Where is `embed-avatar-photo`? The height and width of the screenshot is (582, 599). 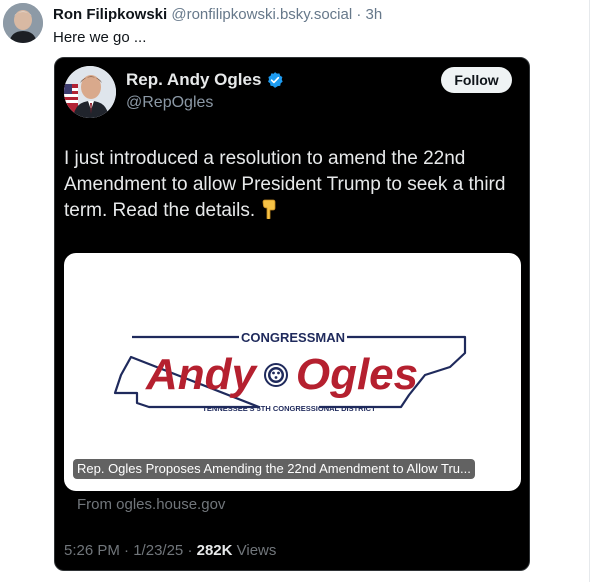 embed-avatar-photo is located at coordinates (90, 92).